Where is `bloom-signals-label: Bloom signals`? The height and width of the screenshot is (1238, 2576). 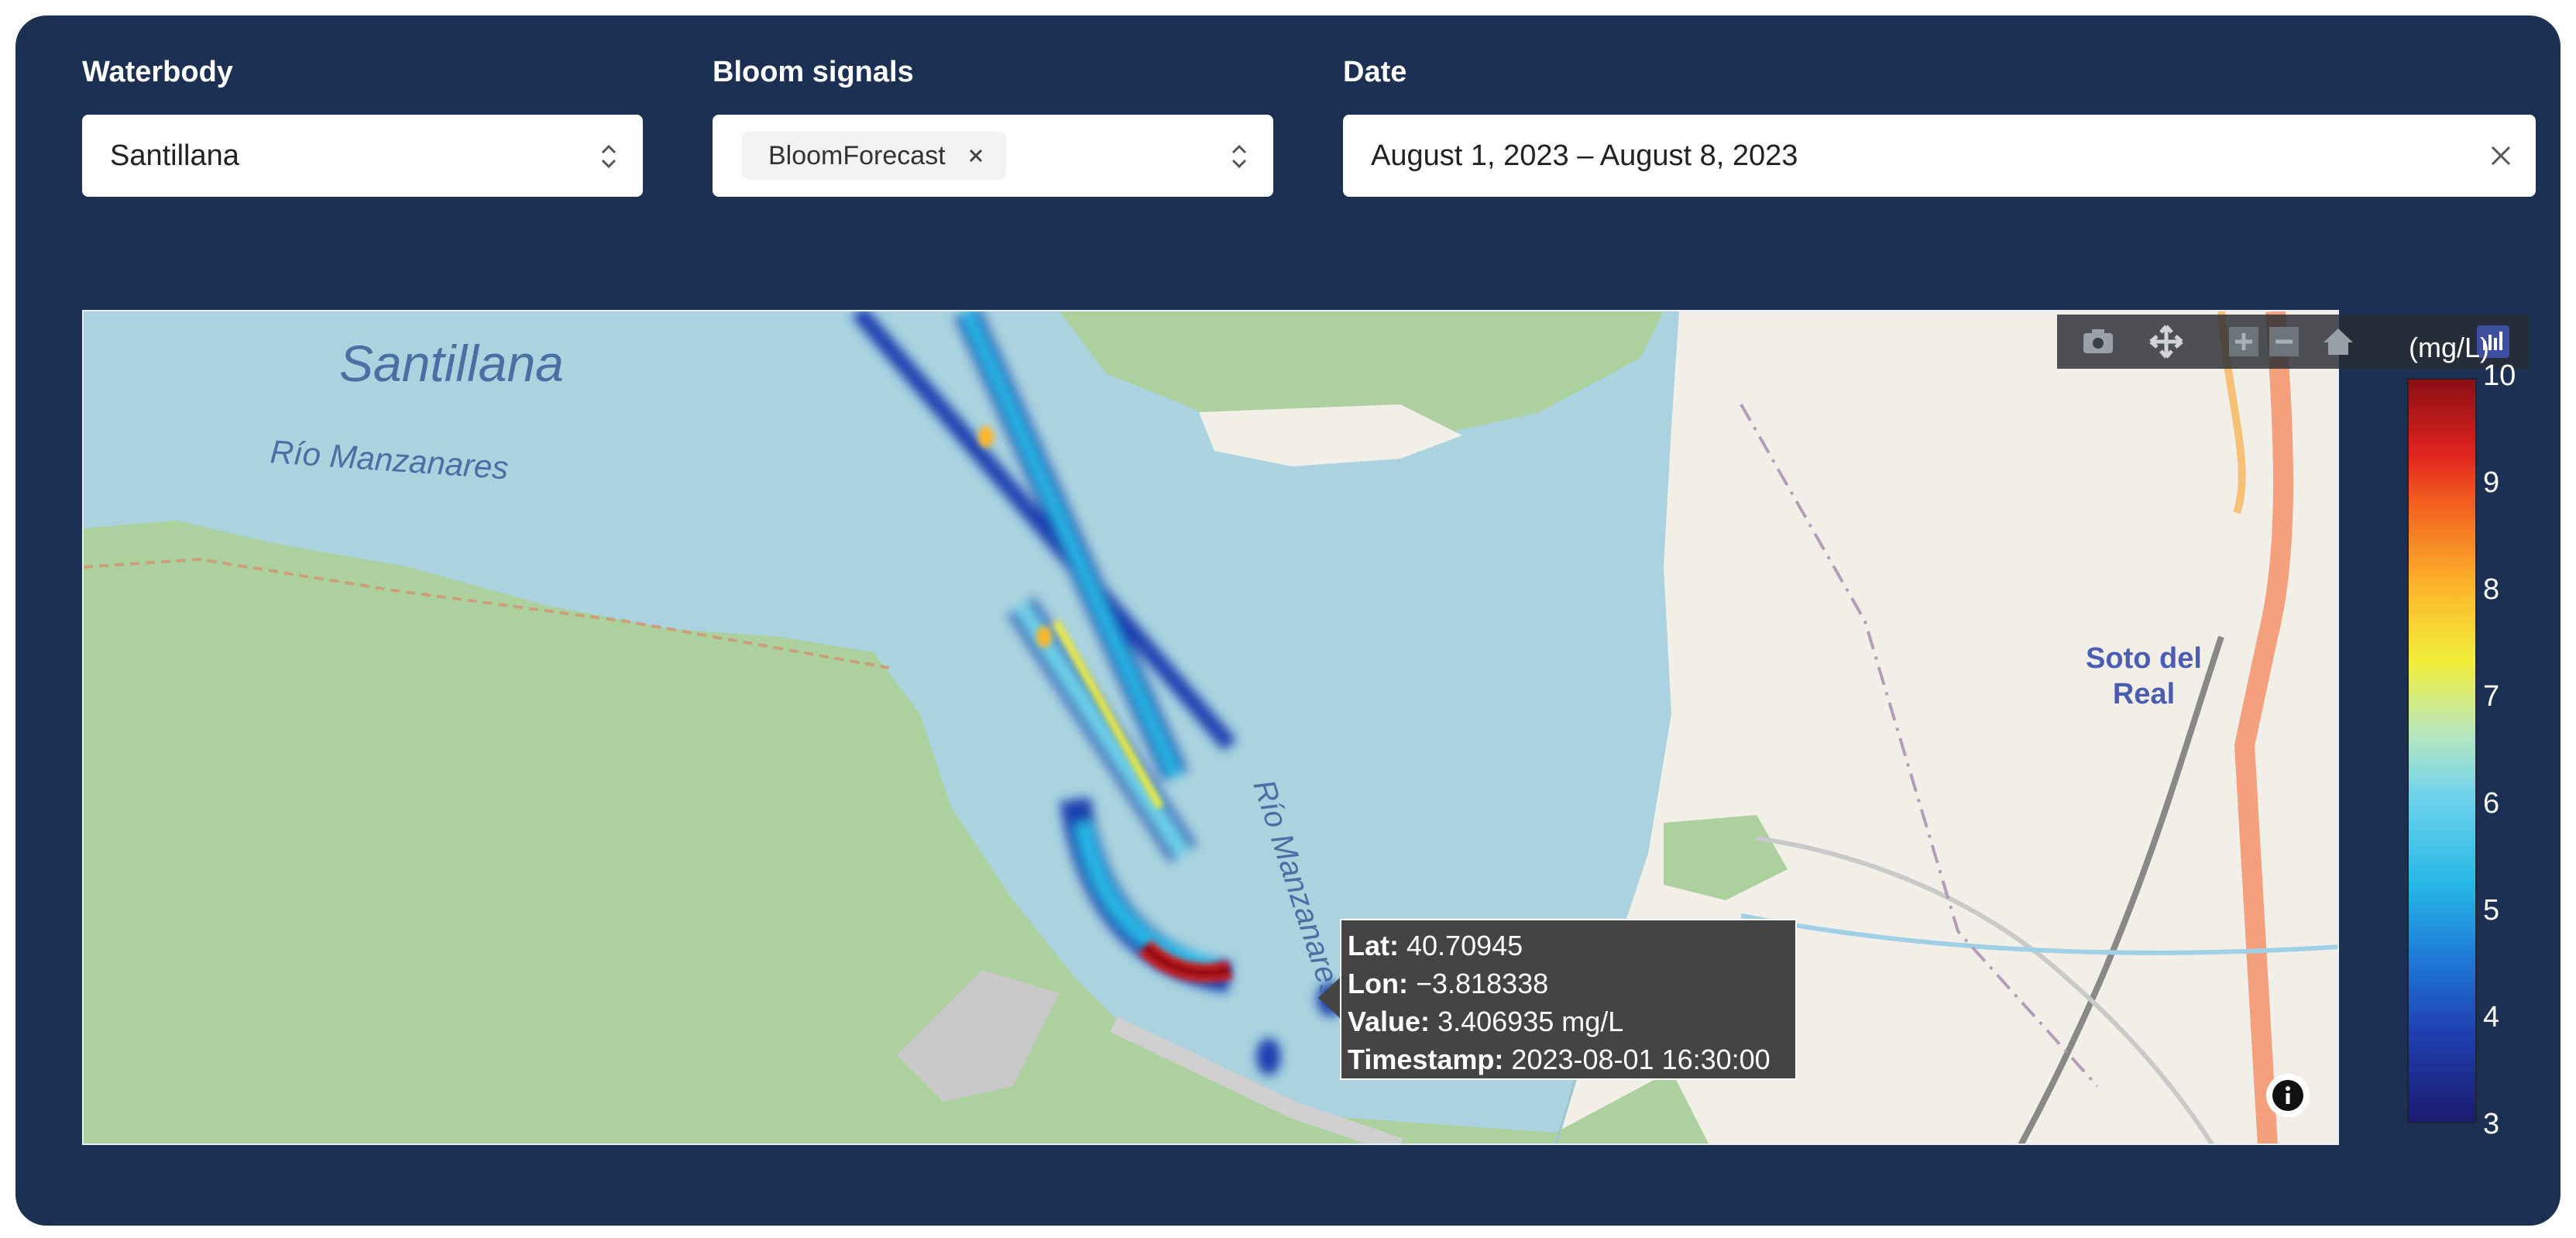 bloom-signals-label: Bloom signals is located at coordinates (813, 72).